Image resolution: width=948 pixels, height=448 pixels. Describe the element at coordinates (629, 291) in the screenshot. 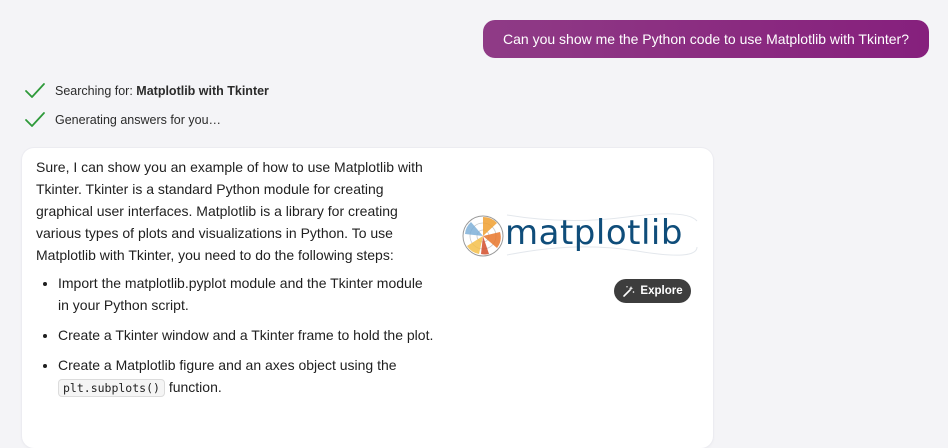

I see `magic-wand-icon` at that location.